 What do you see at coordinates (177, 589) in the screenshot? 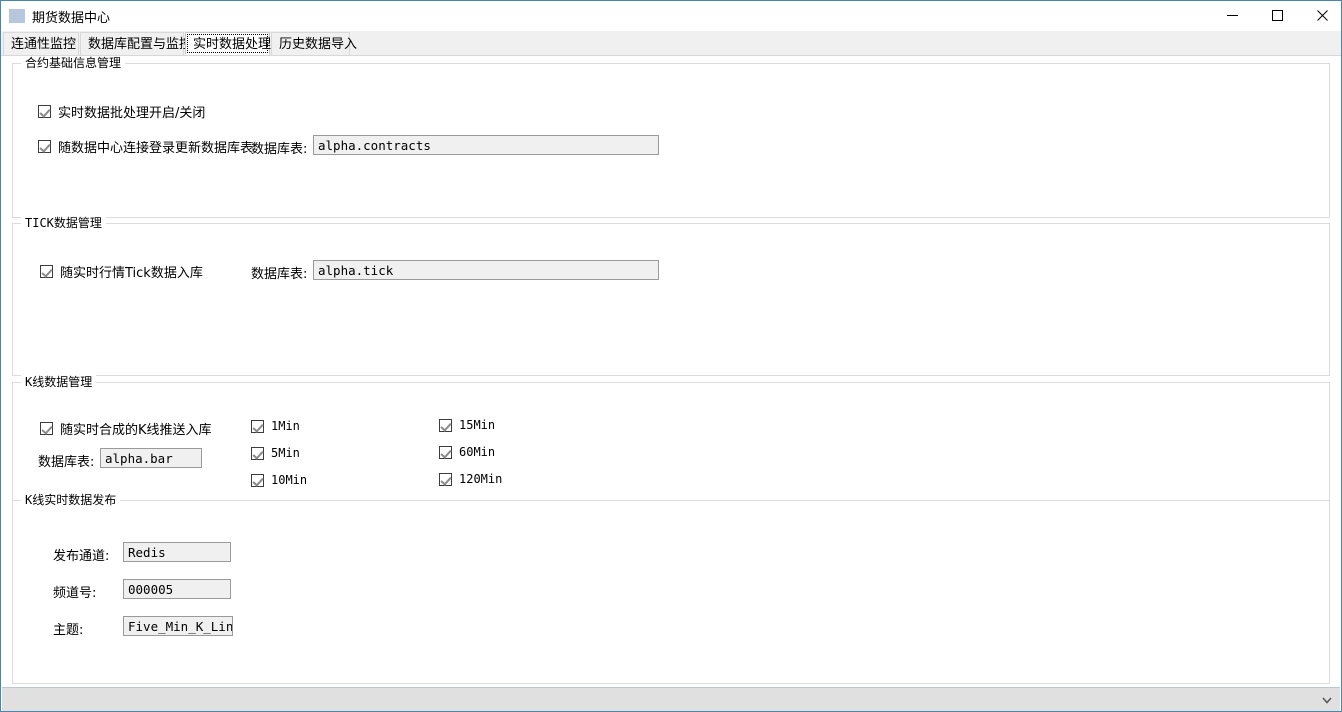
I see `channel-number-input: 000005` at bounding box center [177, 589].